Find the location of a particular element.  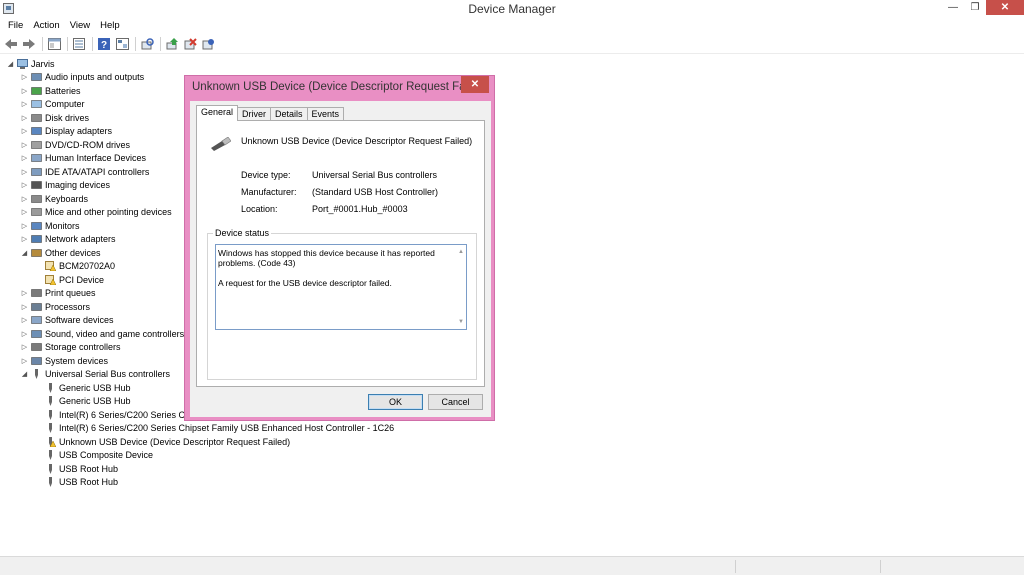

list-icon is located at coordinates (79, 44).